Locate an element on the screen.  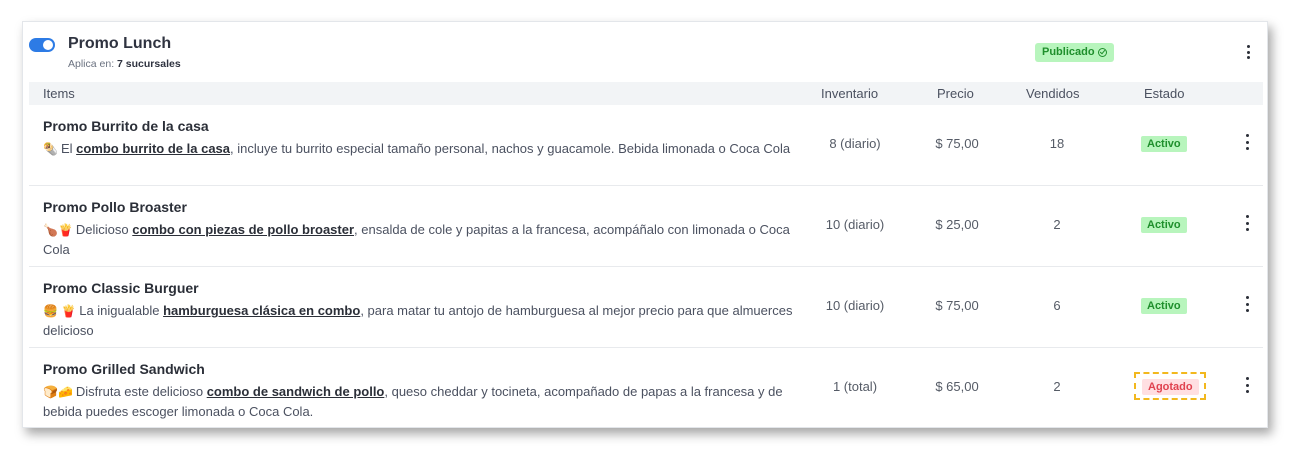
desc-prefix: Delicioso is located at coordinates (102, 229).